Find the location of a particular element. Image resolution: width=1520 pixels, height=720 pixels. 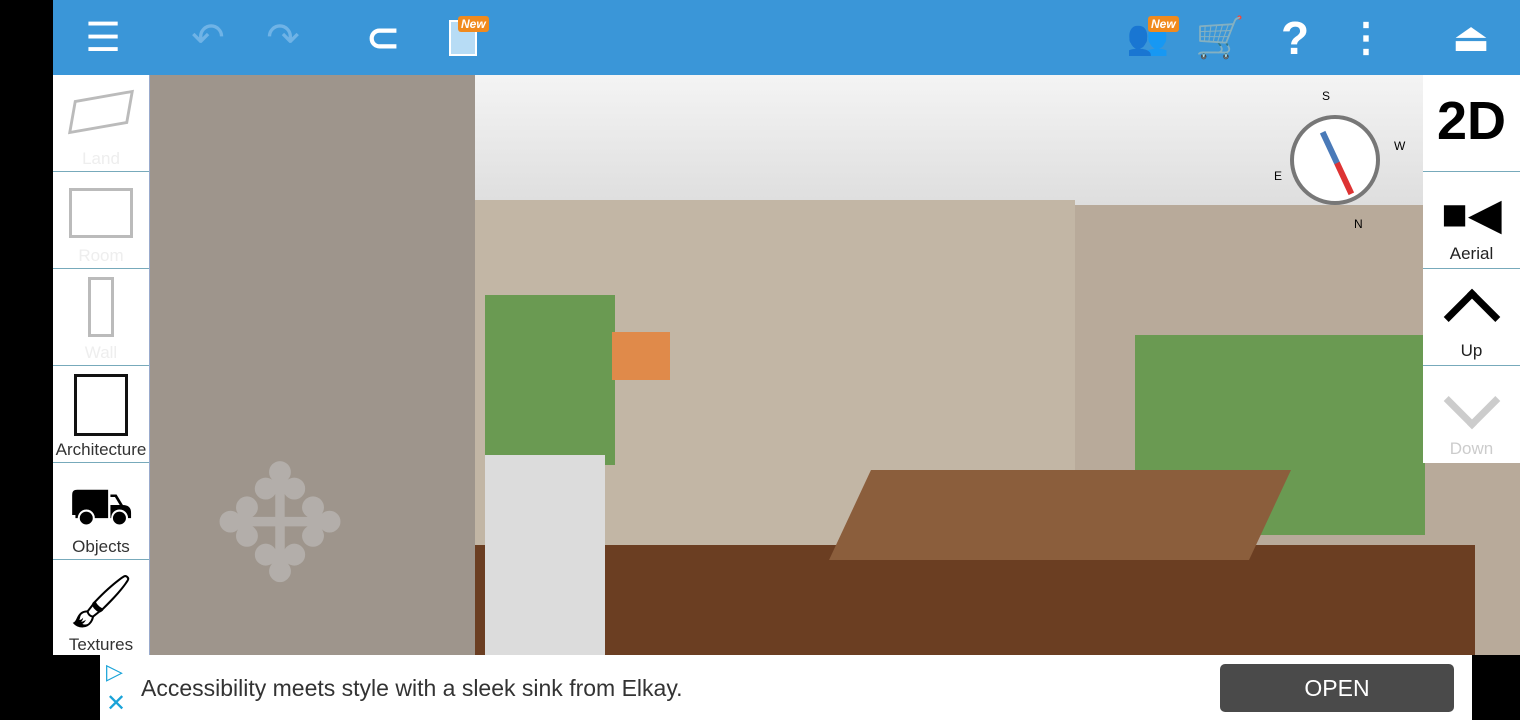

door-icon is located at coordinates (101, 405).